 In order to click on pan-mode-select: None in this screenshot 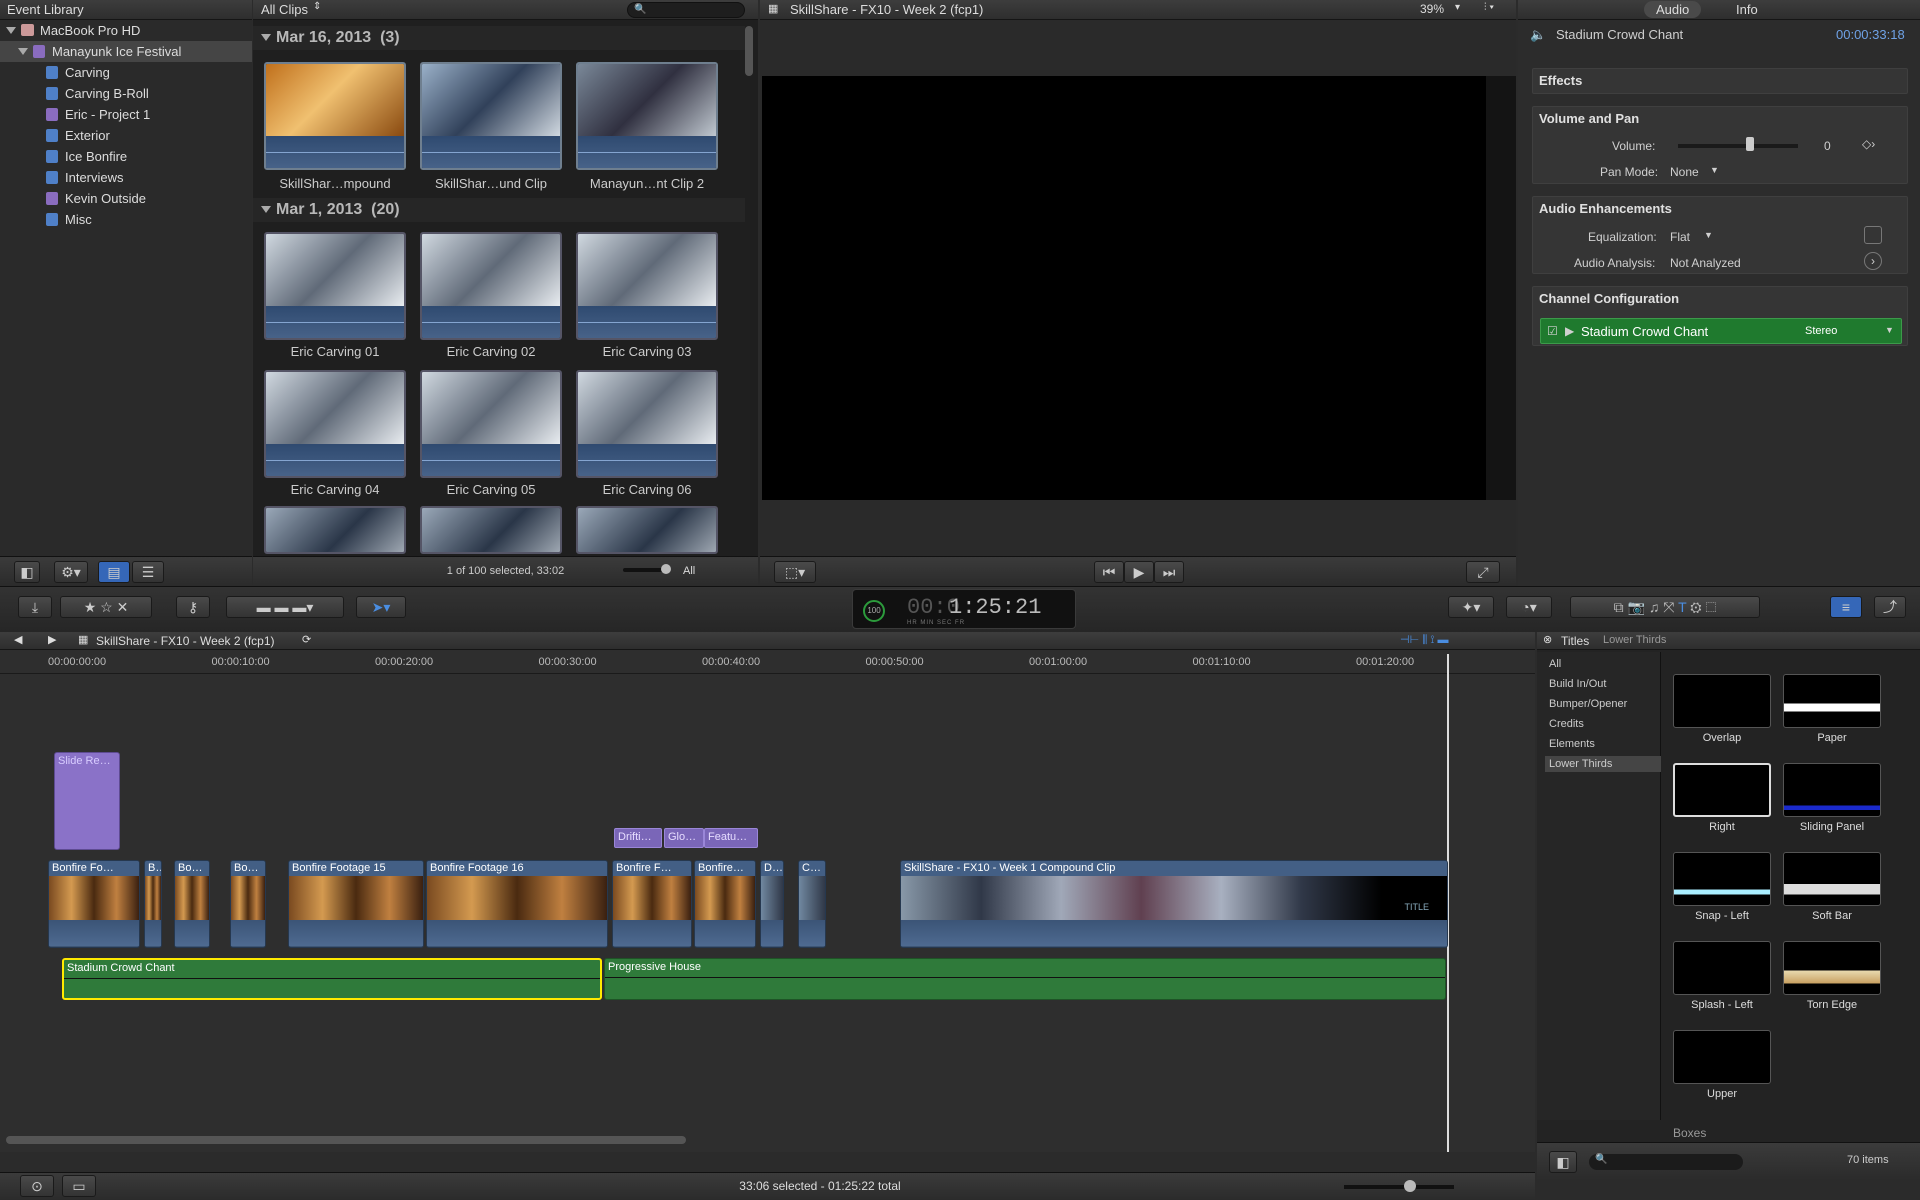, I will do `click(1684, 172)`.